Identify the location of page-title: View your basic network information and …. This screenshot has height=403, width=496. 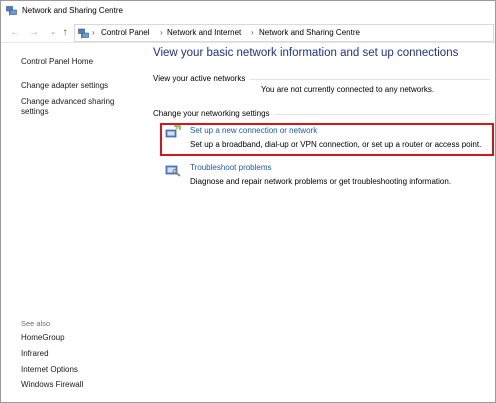
(306, 53).